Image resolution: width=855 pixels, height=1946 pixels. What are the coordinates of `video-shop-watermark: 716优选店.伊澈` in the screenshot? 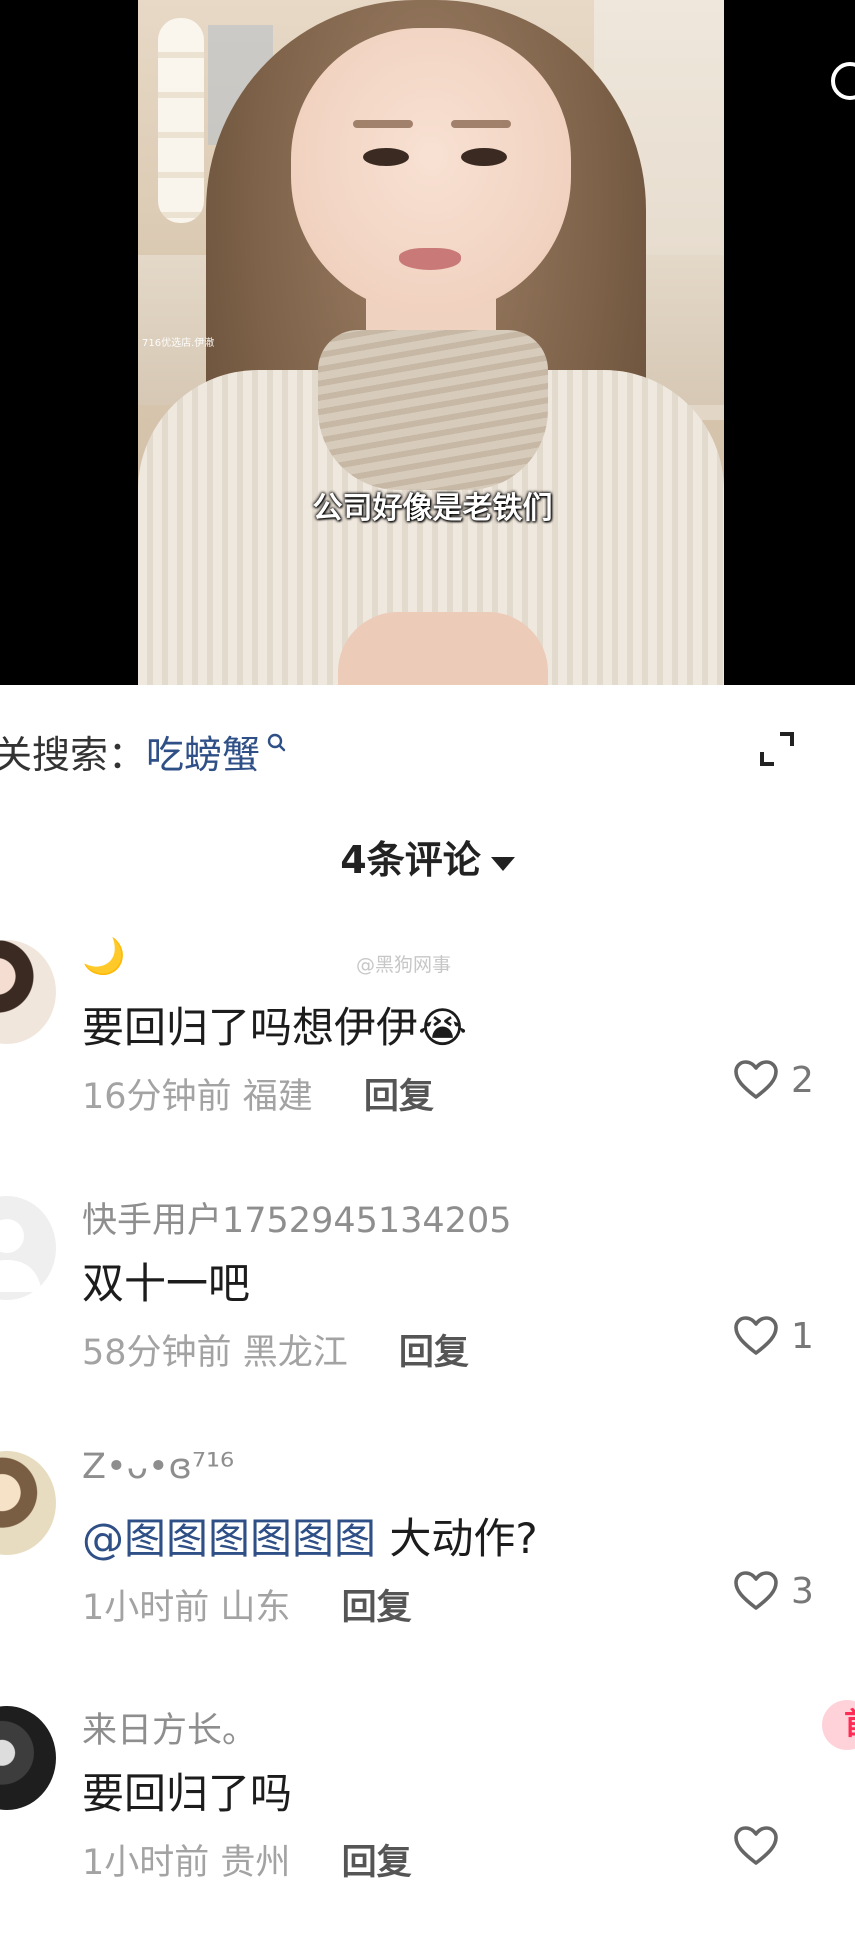 It's located at (178, 343).